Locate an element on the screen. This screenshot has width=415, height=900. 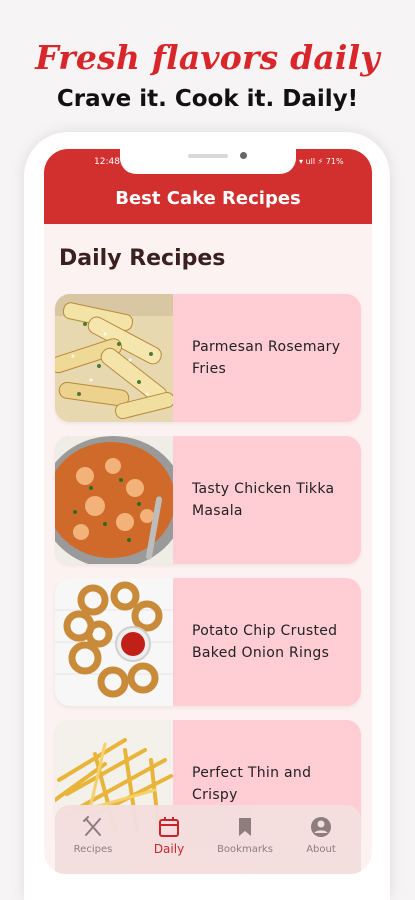
recipe-title: Tasty Chicken Tikka Masala is located at coordinates (263, 500).